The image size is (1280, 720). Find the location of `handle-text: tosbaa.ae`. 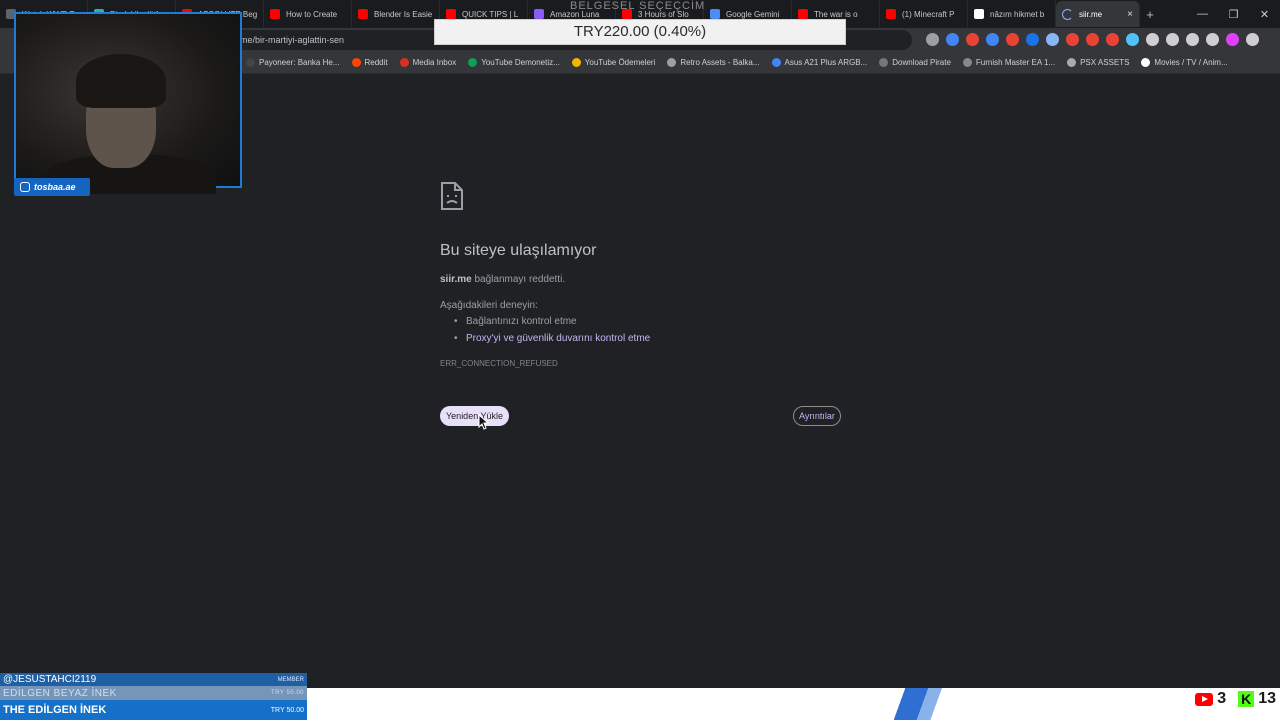

handle-text: tosbaa.ae is located at coordinates (55, 187).